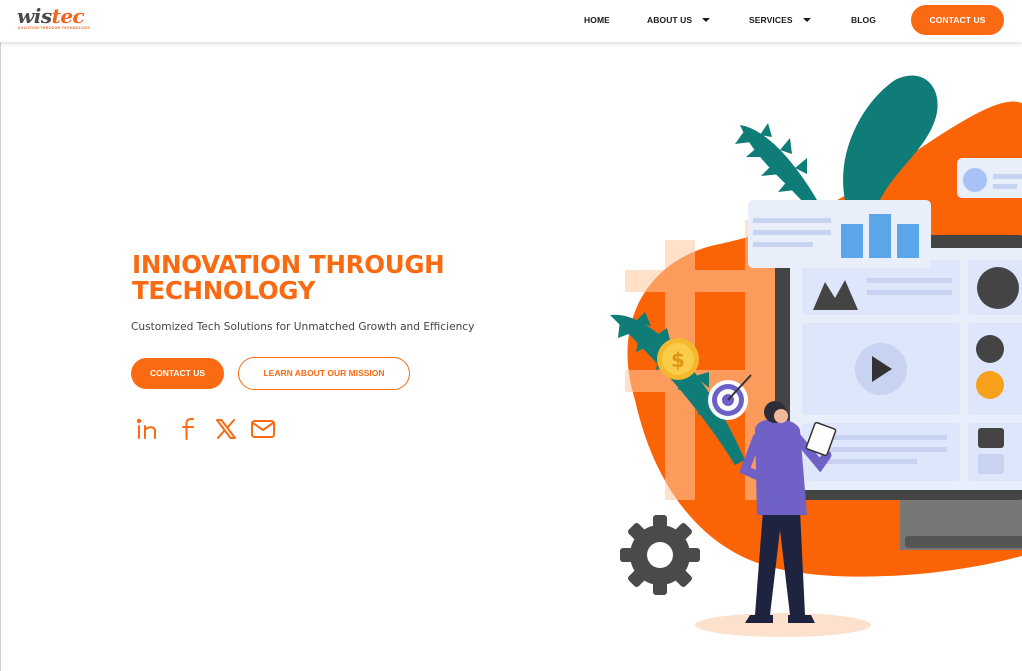 Image resolution: width=1022 pixels, height=671 pixels. What do you see at coordinates (263, 429) in the screenshot?
I see `mail-icon` at bounding box center [263, 429].